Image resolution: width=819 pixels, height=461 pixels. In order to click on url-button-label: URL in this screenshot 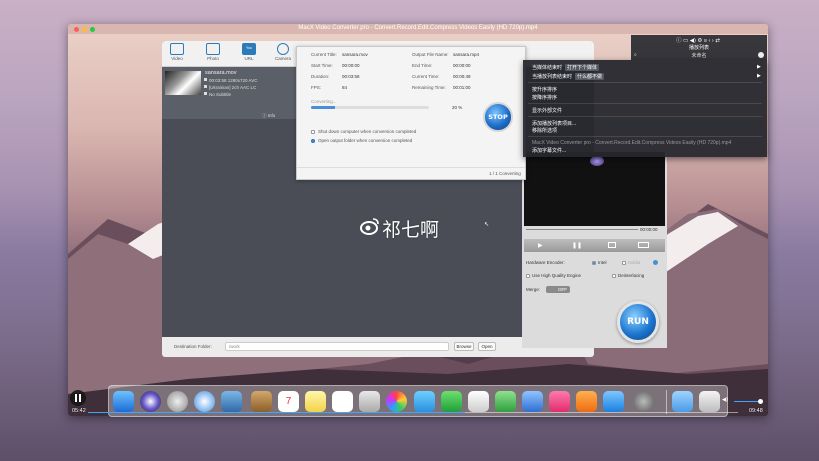, I will do `click(249, 58)`.